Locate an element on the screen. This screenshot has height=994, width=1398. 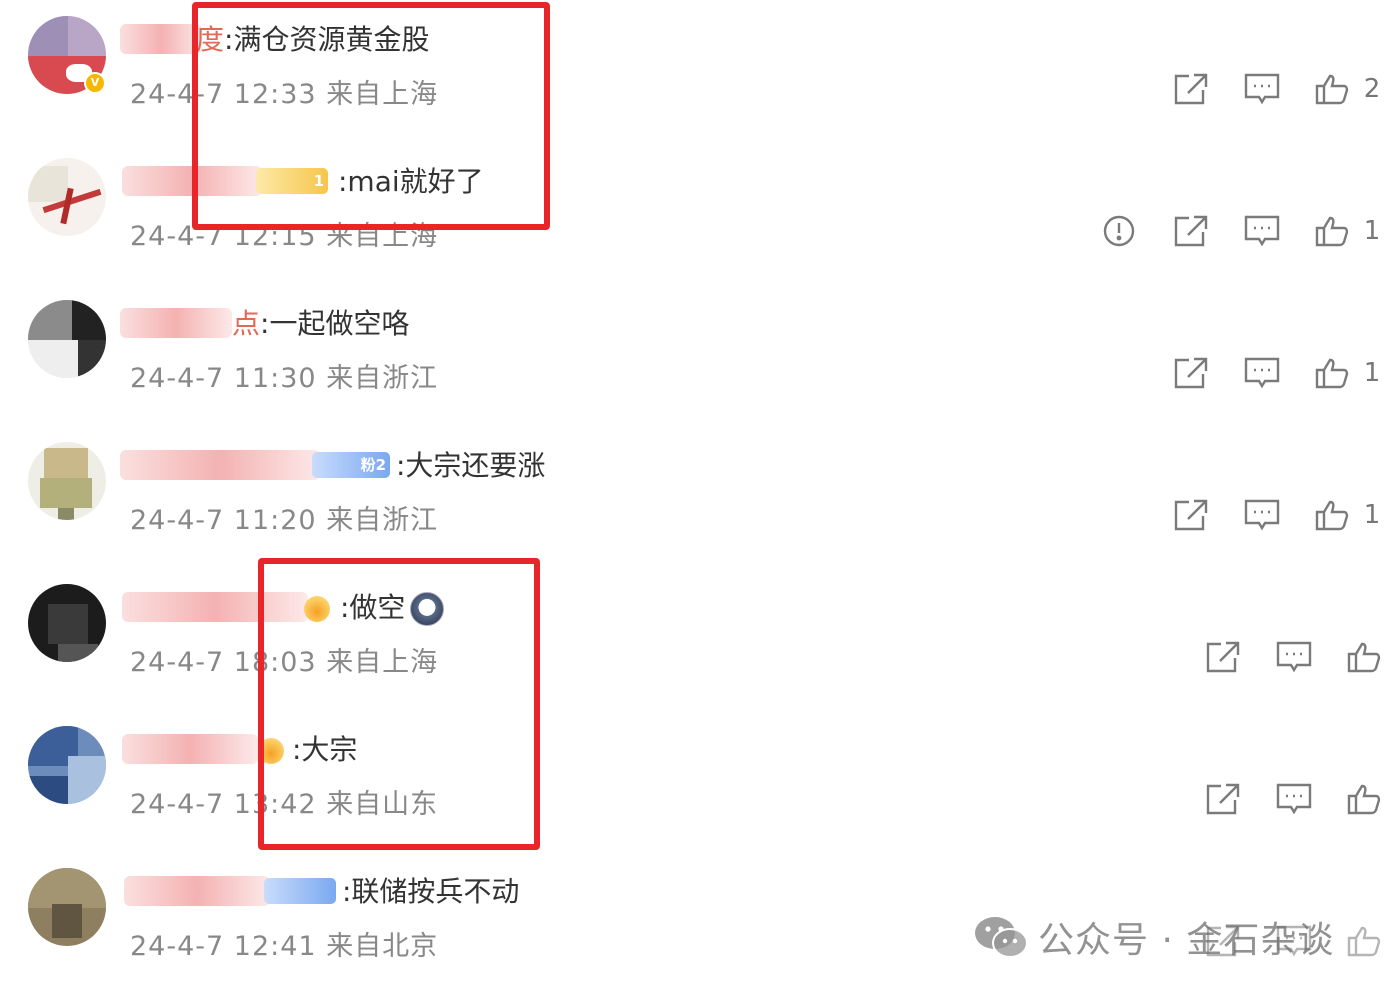
comment-body: 一起做空咯 is located at coordinates (339, 323).